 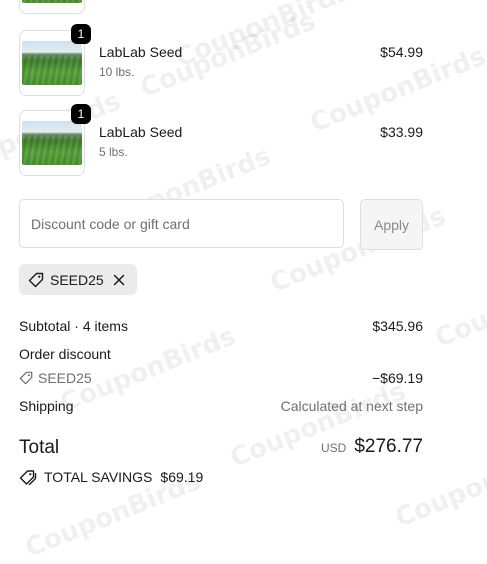 I want to click on savings-label: TOTAL SAVINGS, so click(x=98, y=477).